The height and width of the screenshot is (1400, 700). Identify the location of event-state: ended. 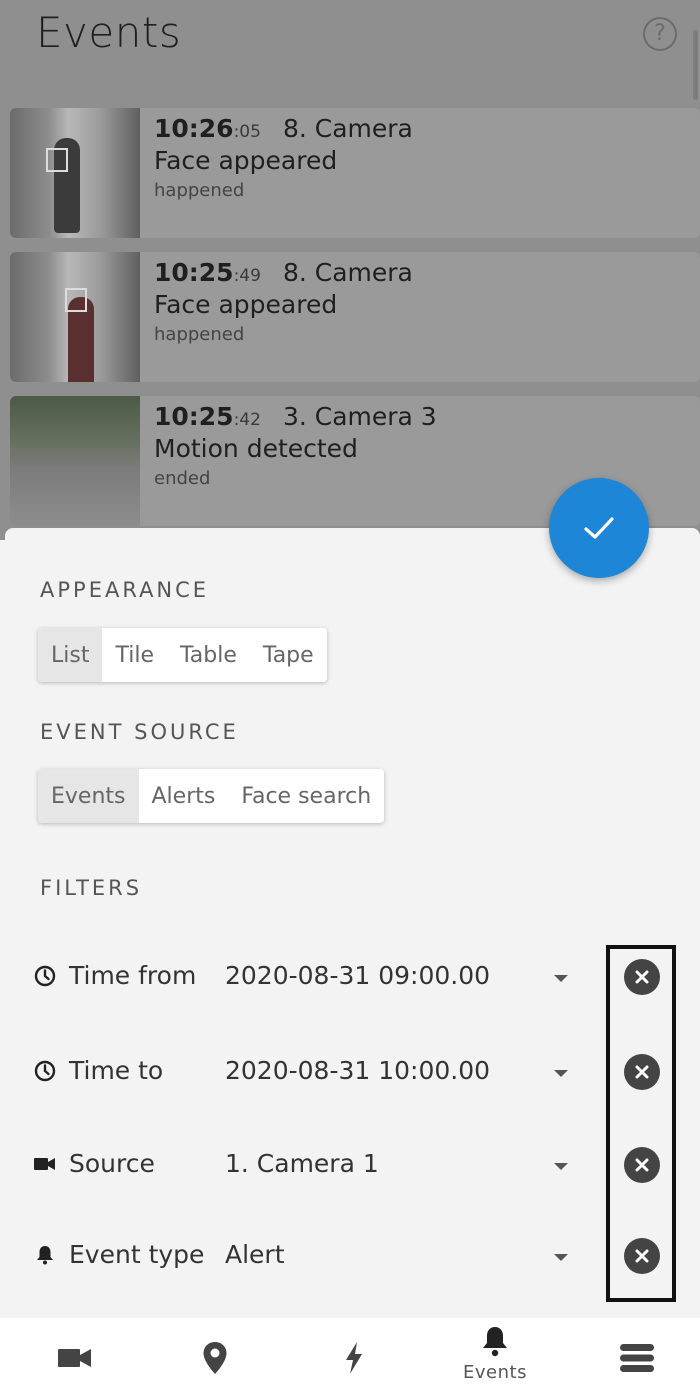
(182, 478).